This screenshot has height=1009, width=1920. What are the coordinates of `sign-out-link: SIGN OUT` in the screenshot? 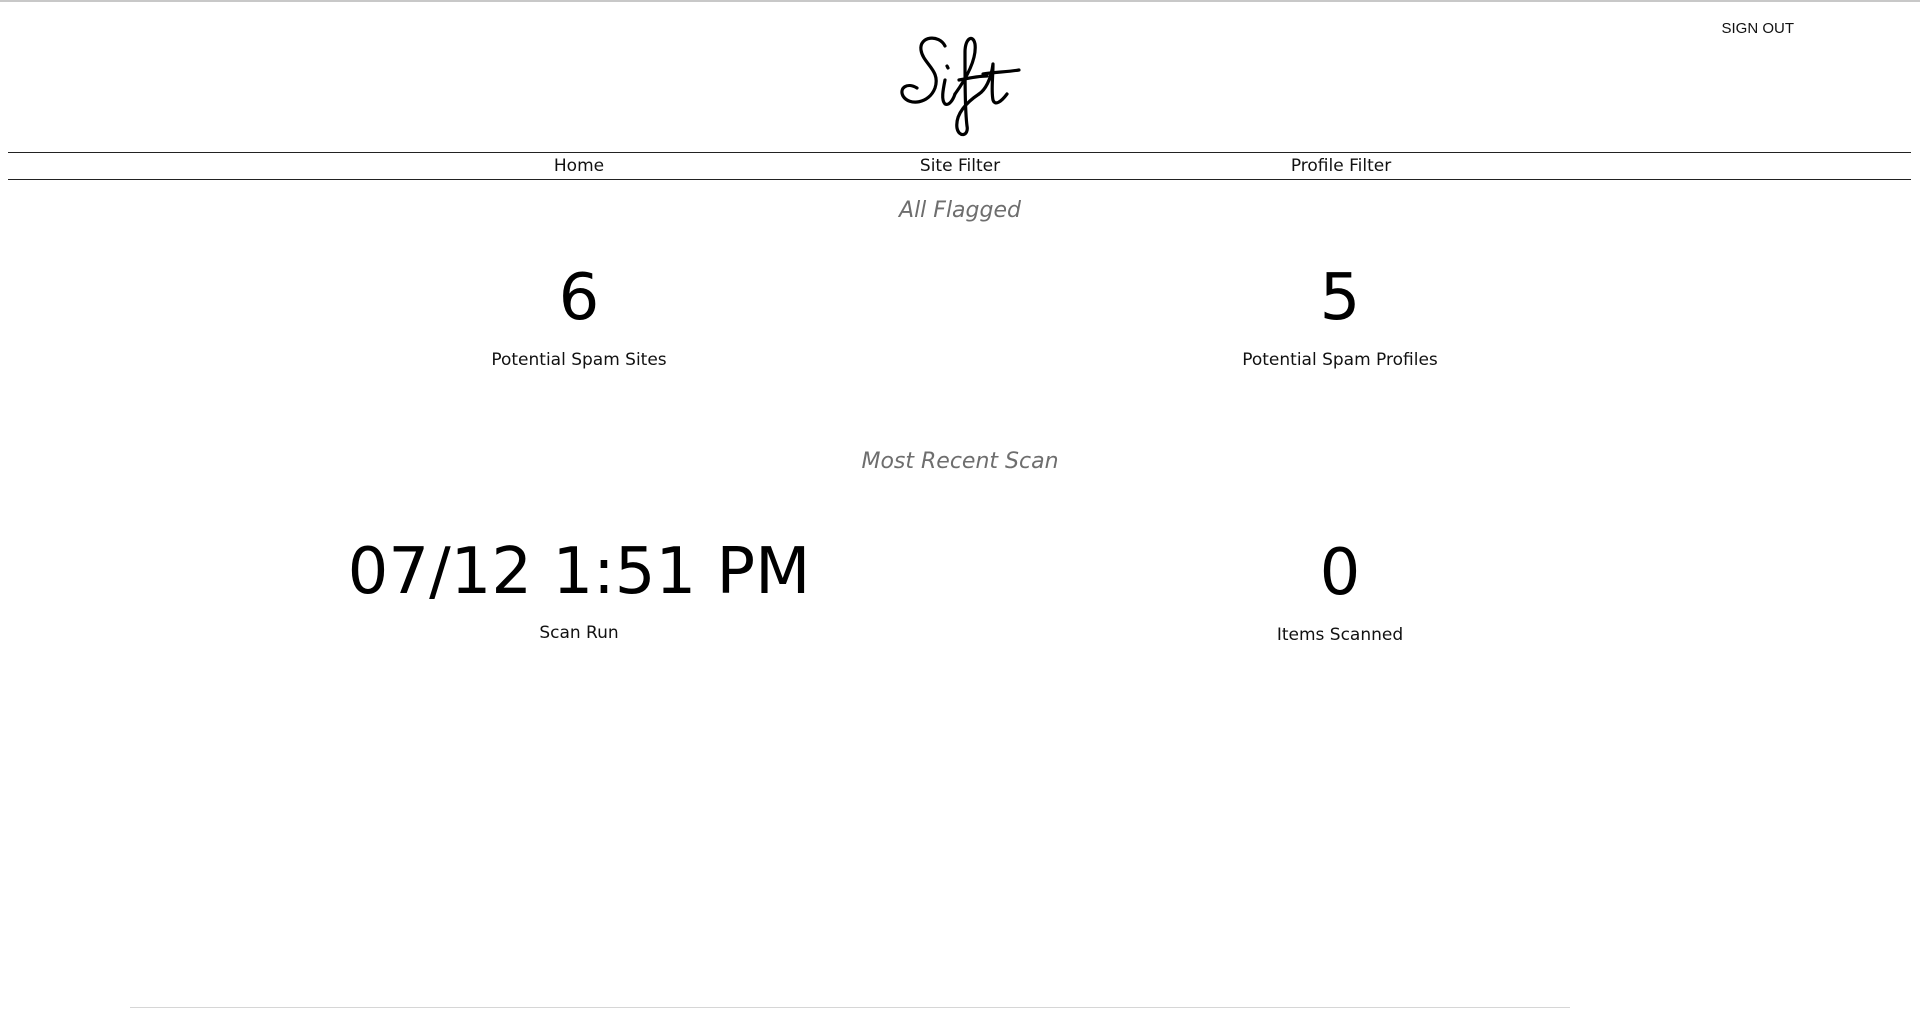 It's located at (1721, 28).